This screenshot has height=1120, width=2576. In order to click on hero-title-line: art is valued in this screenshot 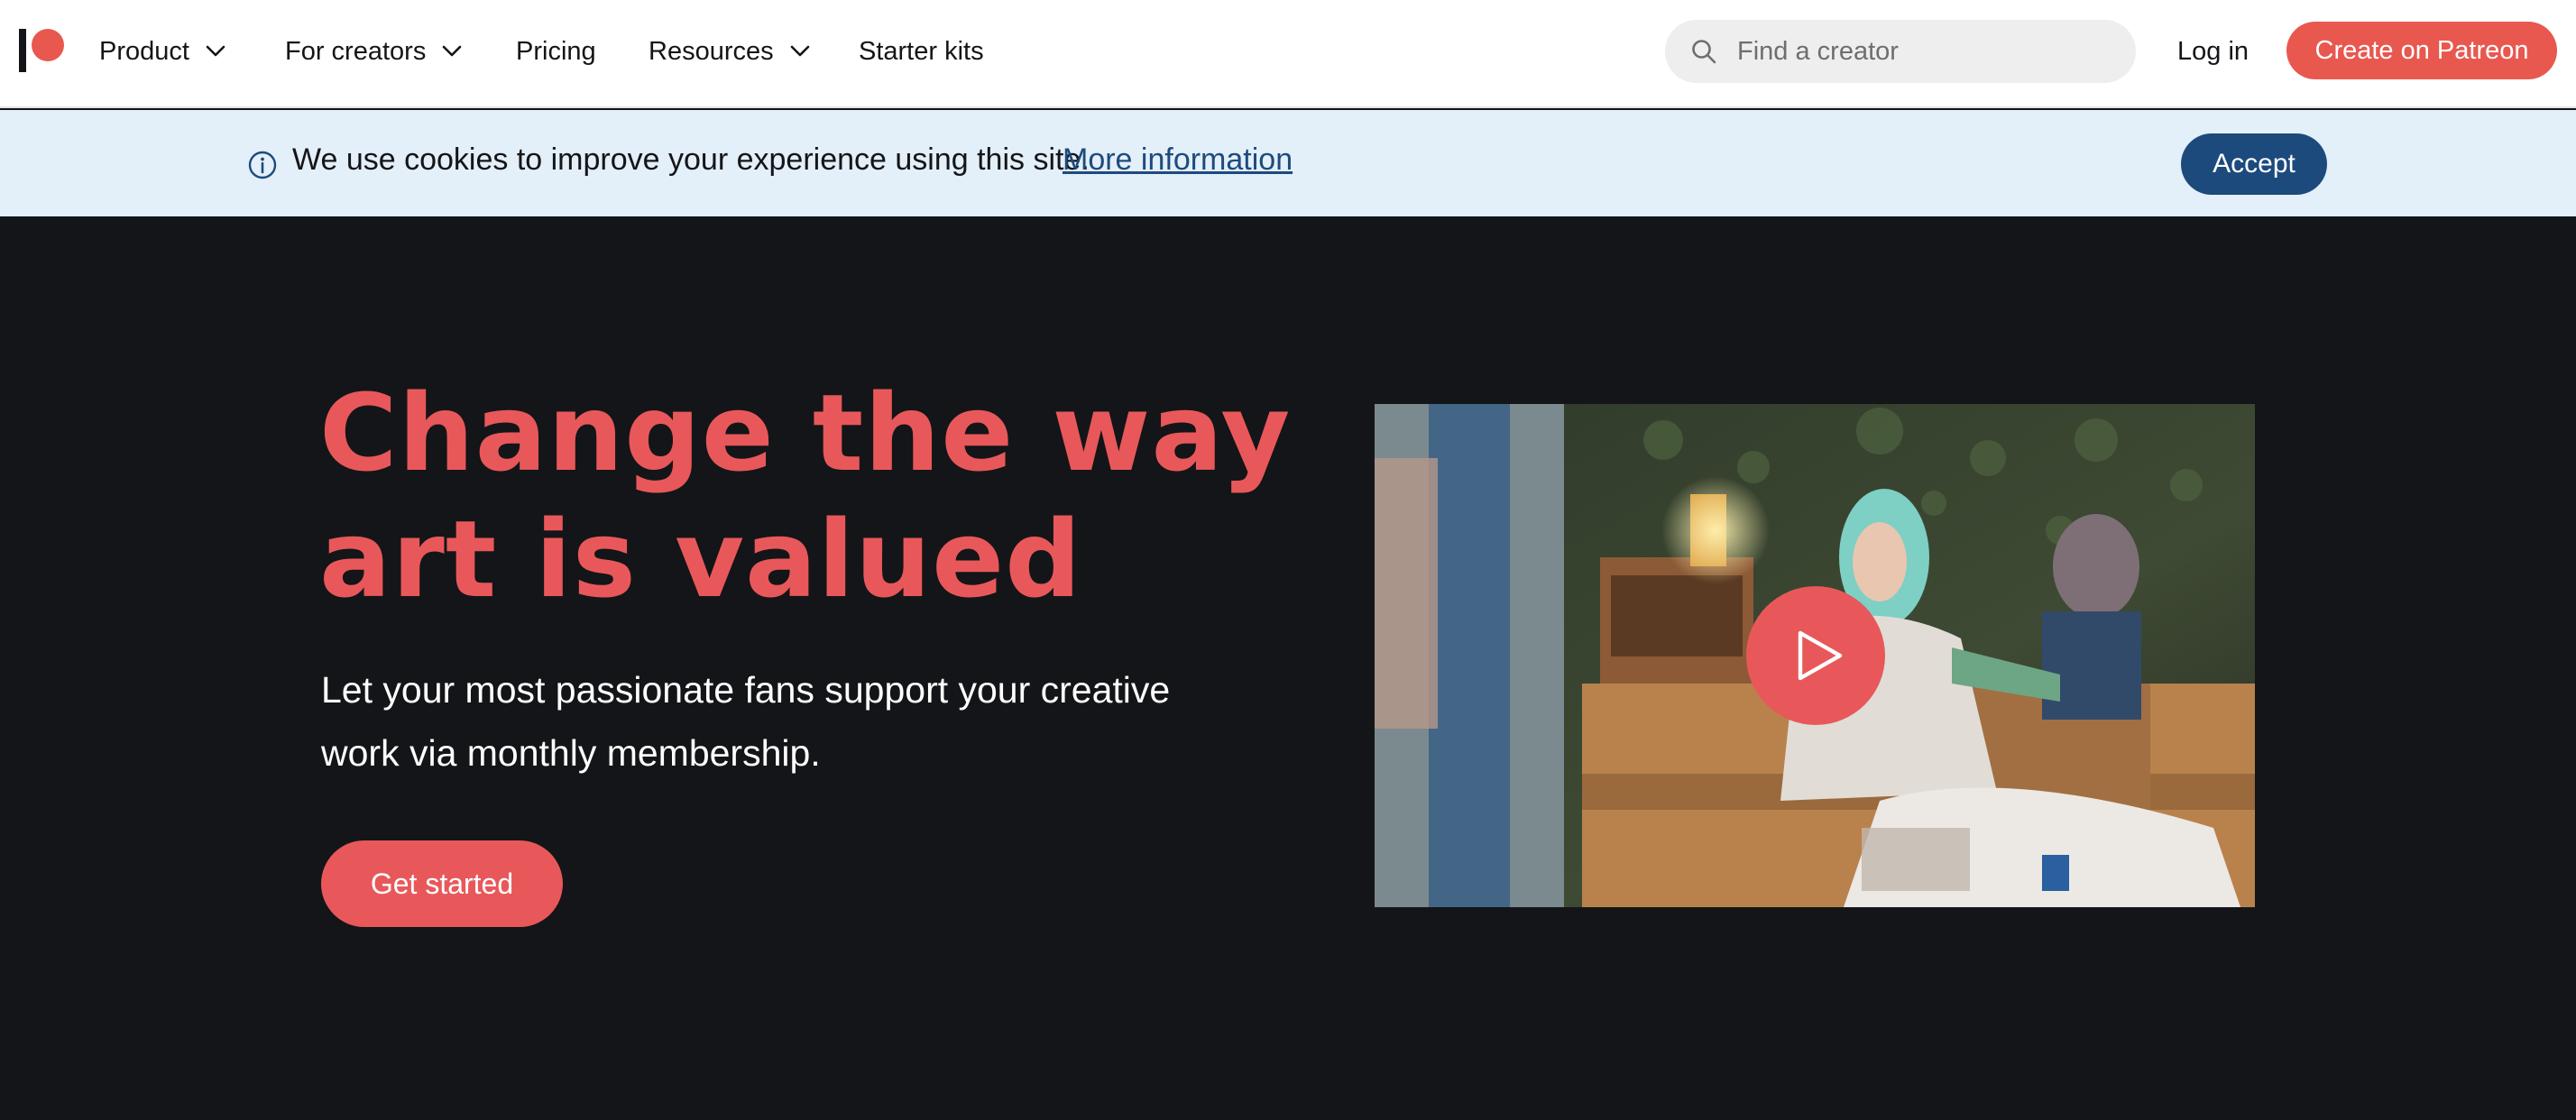, I will do `click(700, 559)`.